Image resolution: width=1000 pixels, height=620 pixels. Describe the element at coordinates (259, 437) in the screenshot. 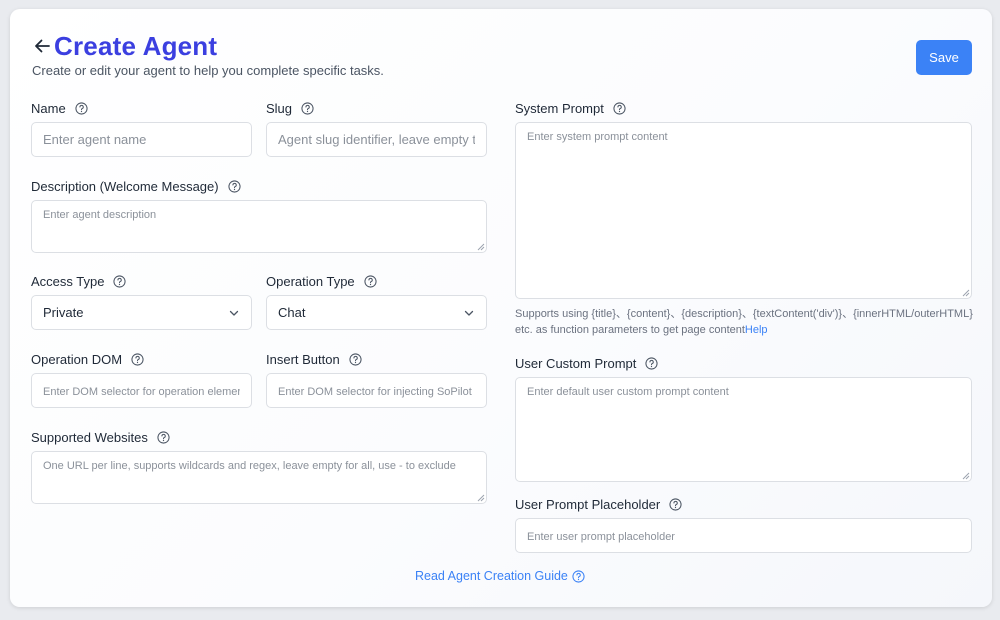

I see `supported-websites-label-row: Supported Websites` at that location.